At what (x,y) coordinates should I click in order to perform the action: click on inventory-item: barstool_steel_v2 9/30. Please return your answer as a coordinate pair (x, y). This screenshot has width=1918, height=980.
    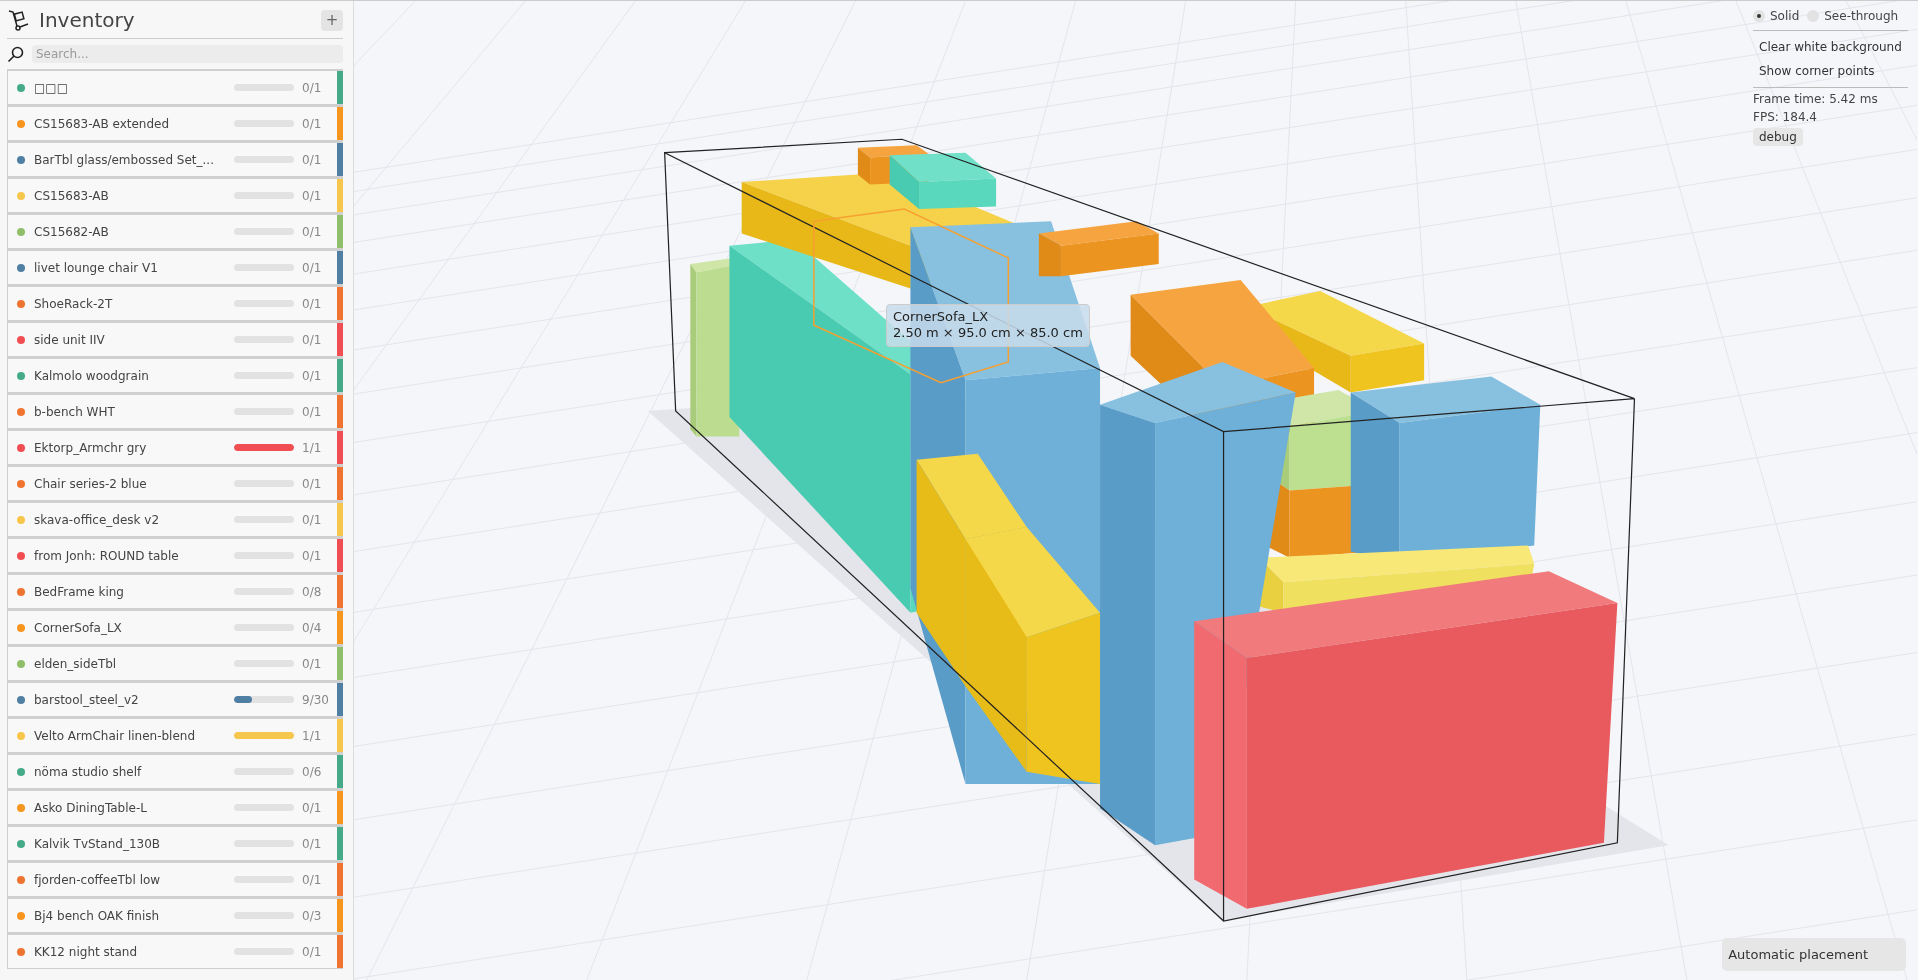
    Looking at the image, I should click on (175, 699).